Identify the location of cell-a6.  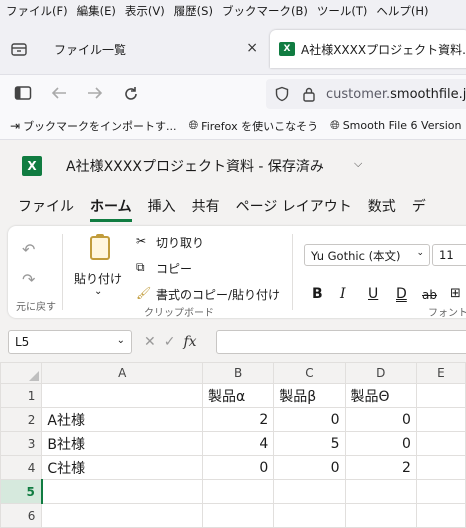
(122, 515).